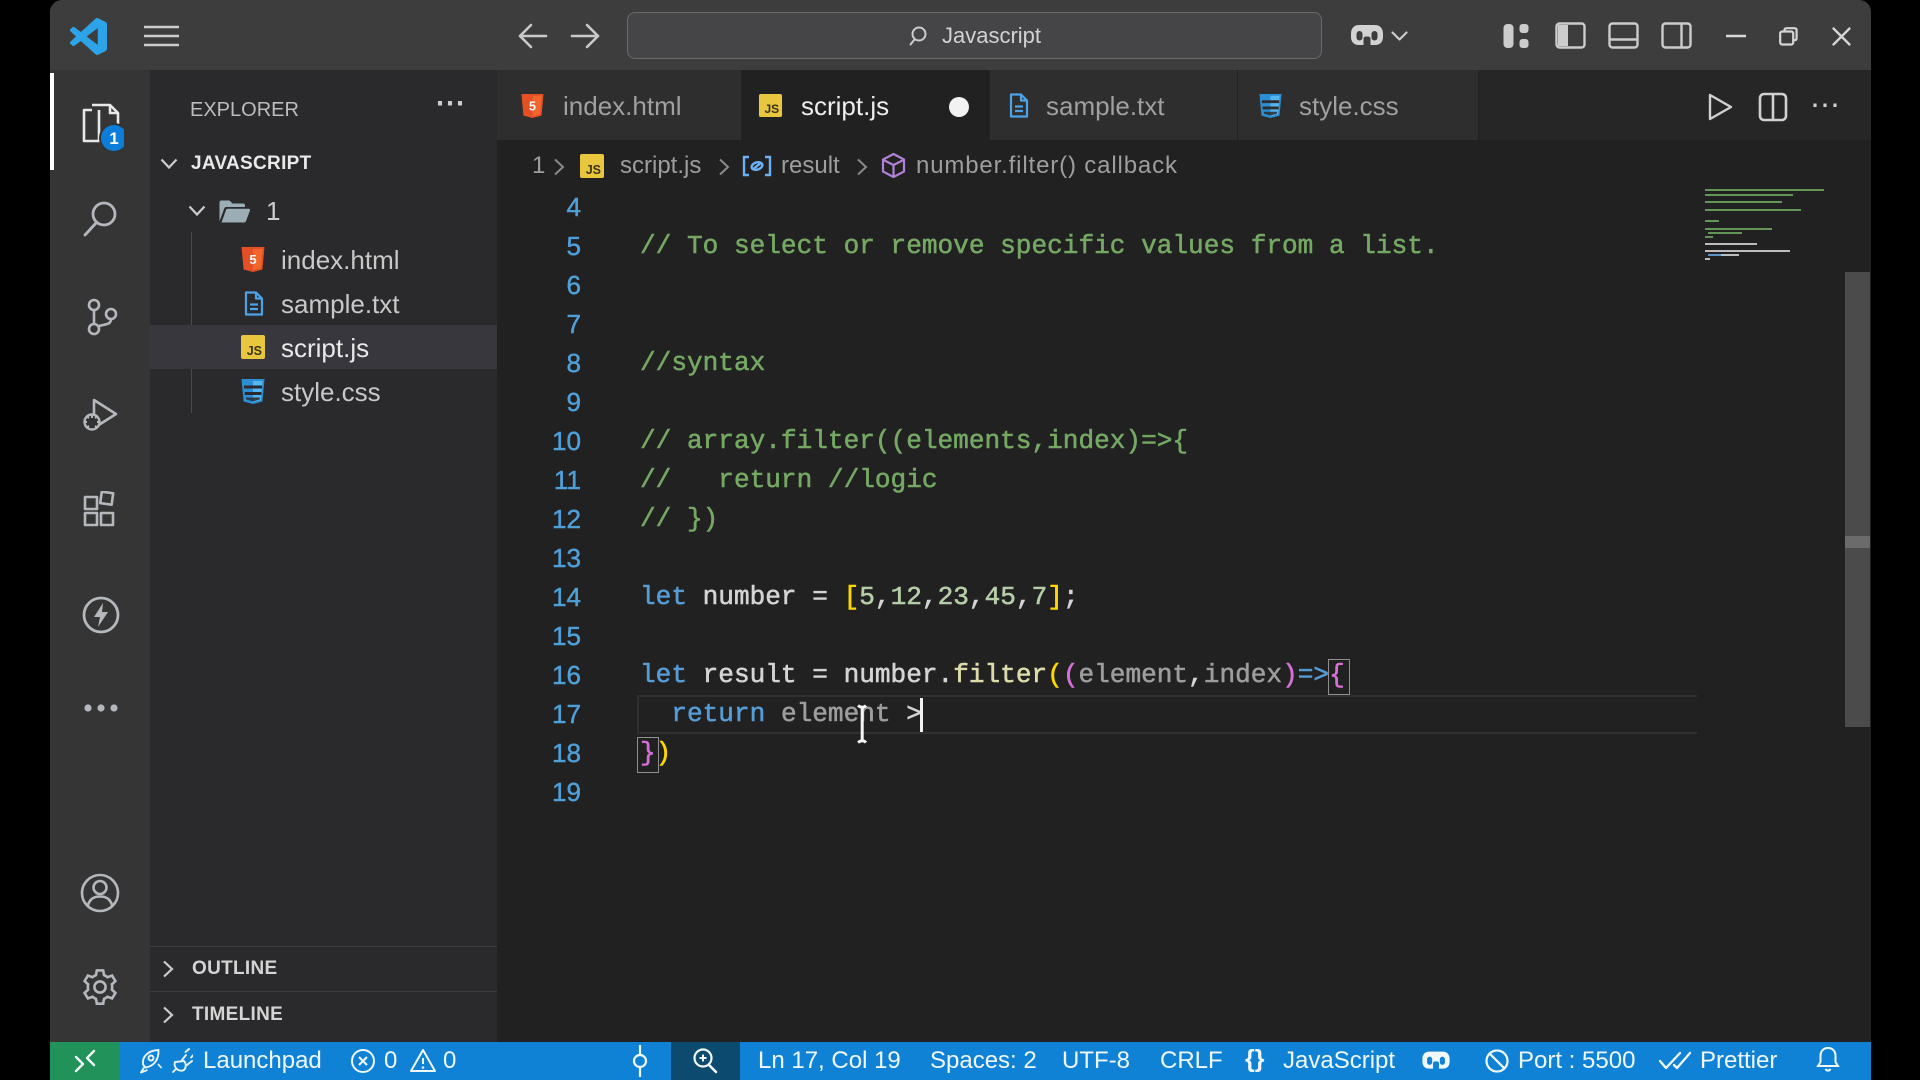 This screenshot has height=1080, width=1920. What do you see at coordinates (113, 138) in the screenshot?
I see `svg-text: 1` at bounding box center [113, 138].